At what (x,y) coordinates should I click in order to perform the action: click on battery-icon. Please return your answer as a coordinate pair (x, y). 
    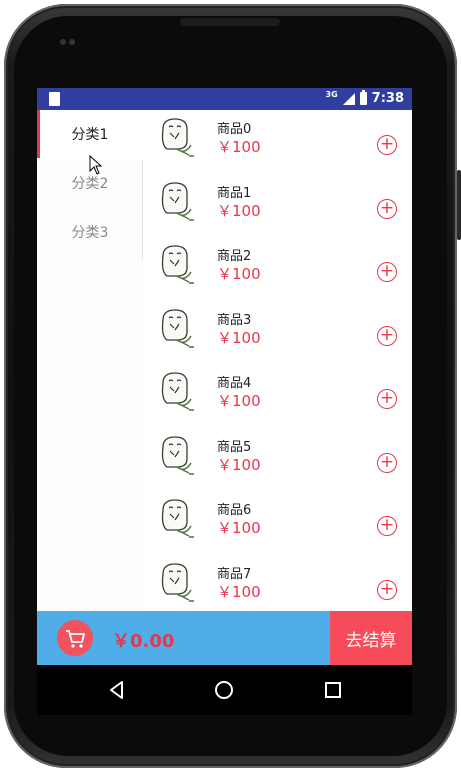
    Looking at the image, I should click on (363, 97).